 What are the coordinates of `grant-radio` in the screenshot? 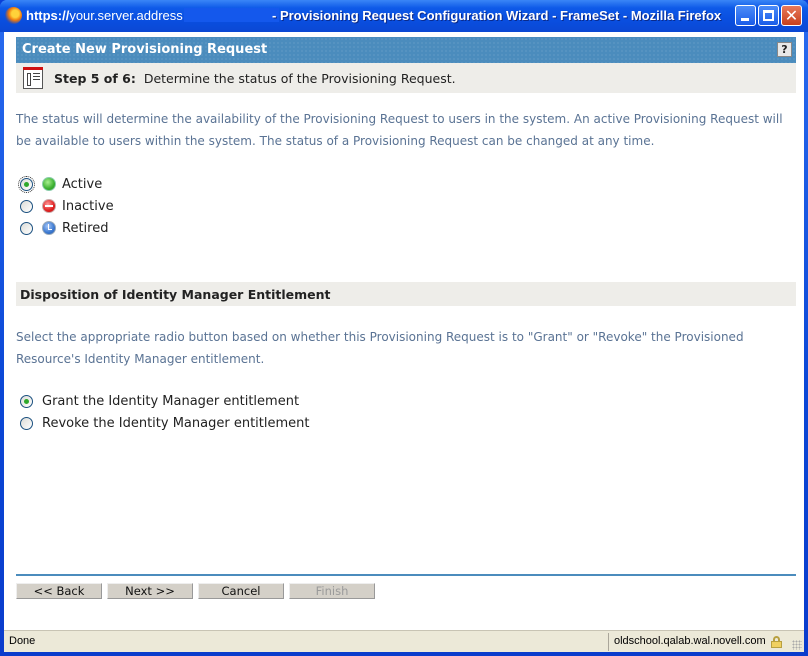 It's located at (26, 401).